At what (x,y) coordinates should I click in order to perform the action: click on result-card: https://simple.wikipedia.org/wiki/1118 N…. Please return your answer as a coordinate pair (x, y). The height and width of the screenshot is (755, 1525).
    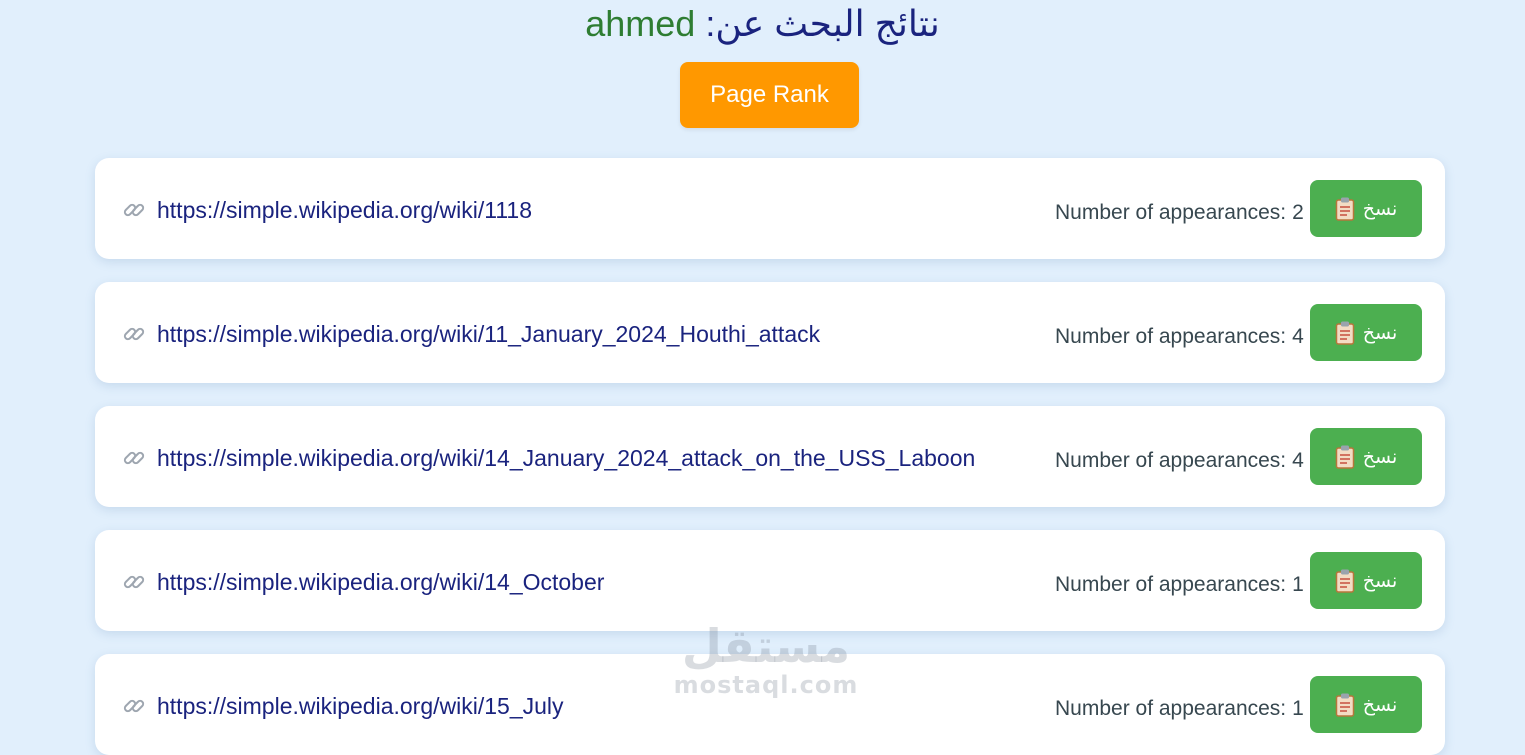
    Looking at the image, I should click on (770, 208).